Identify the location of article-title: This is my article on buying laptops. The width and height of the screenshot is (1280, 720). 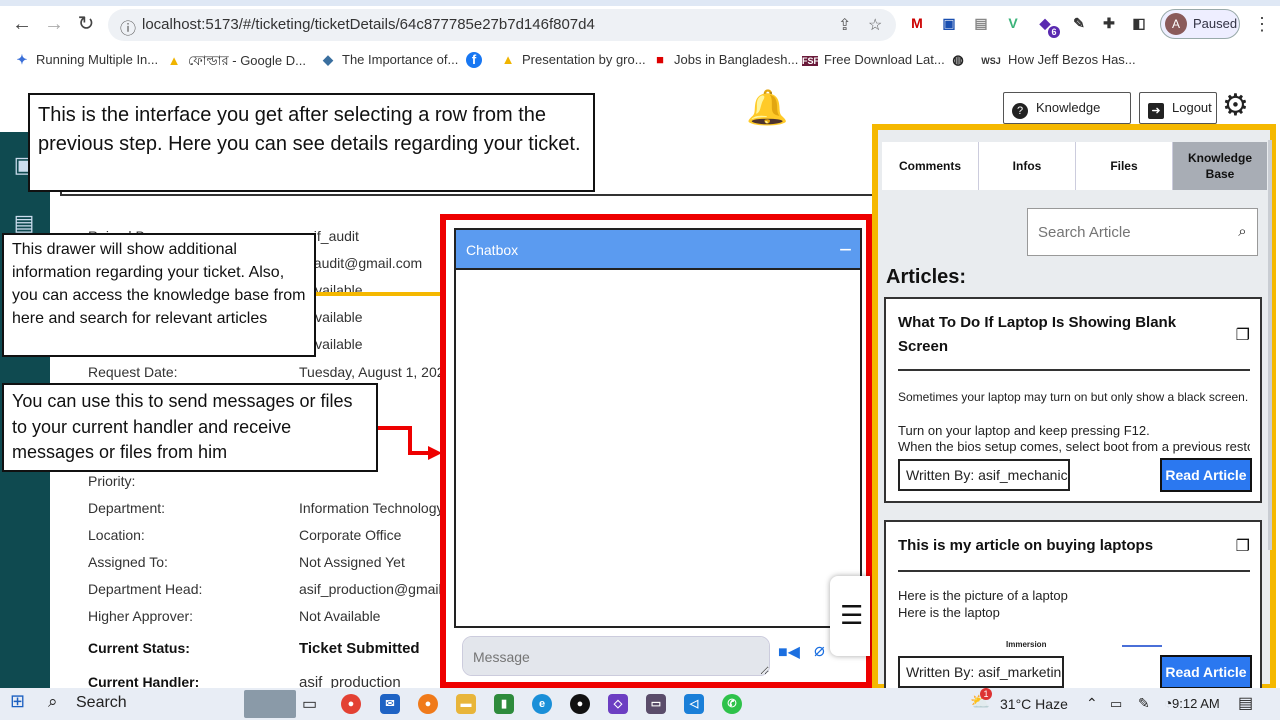
(1026, 545).